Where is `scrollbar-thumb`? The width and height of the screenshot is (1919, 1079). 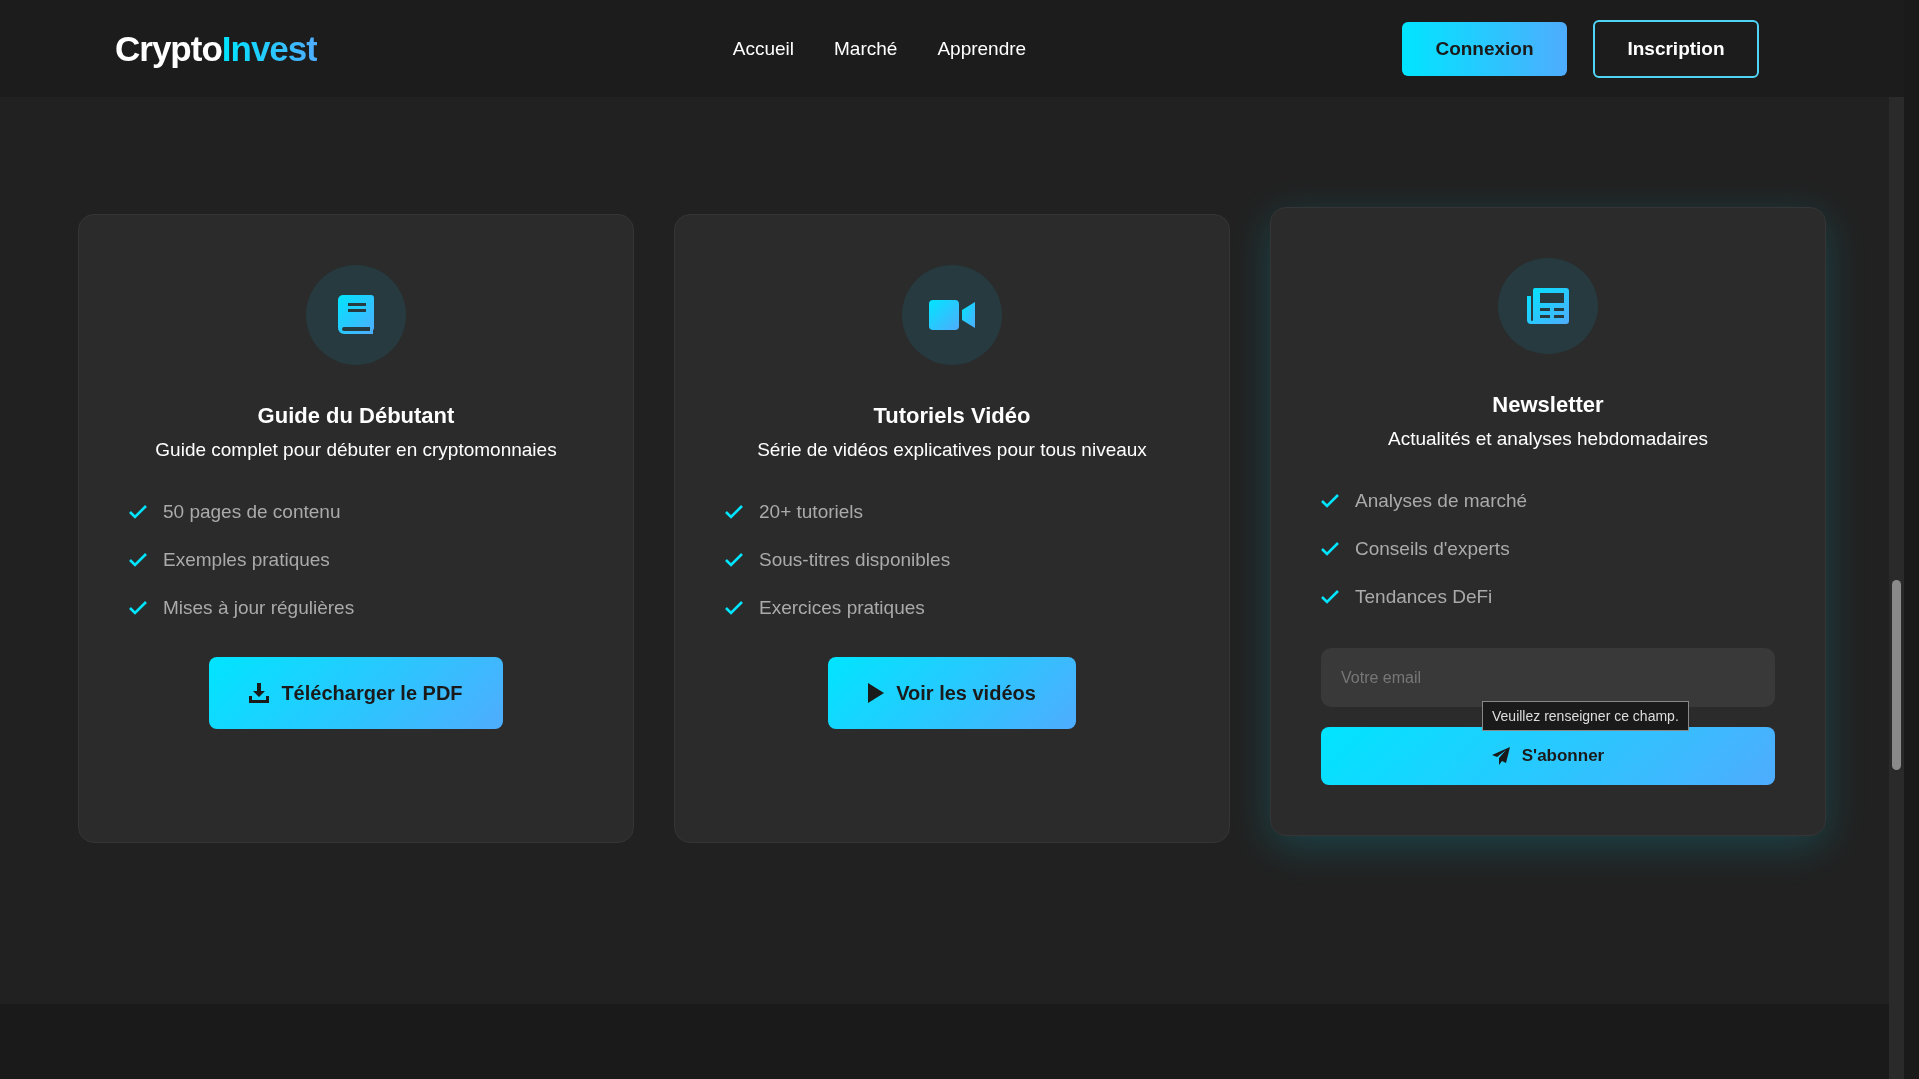
scrollbar-thumb is located at coordinates (1896, 675).